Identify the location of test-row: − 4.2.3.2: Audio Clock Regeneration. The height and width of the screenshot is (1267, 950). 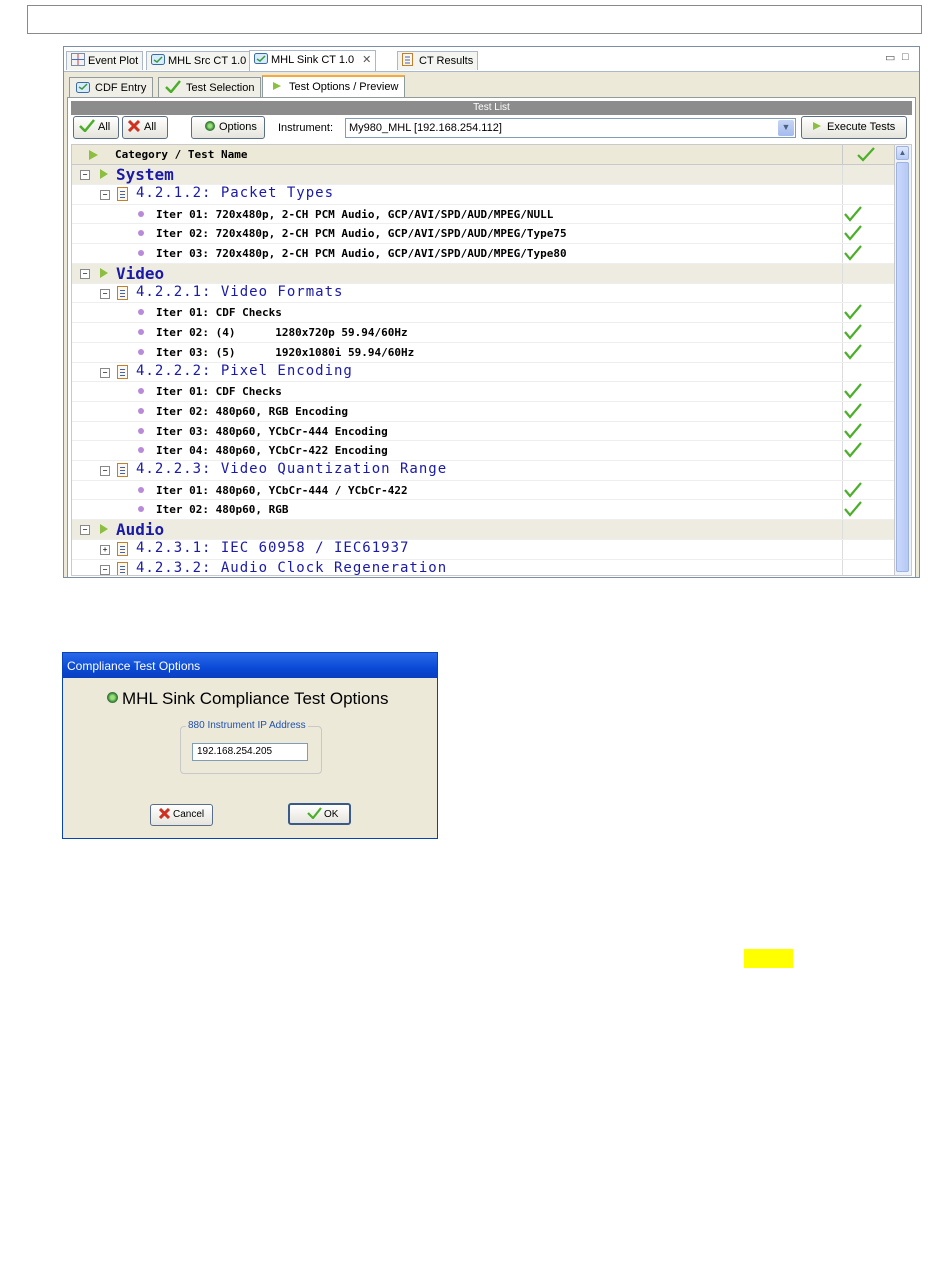
(483, 567).